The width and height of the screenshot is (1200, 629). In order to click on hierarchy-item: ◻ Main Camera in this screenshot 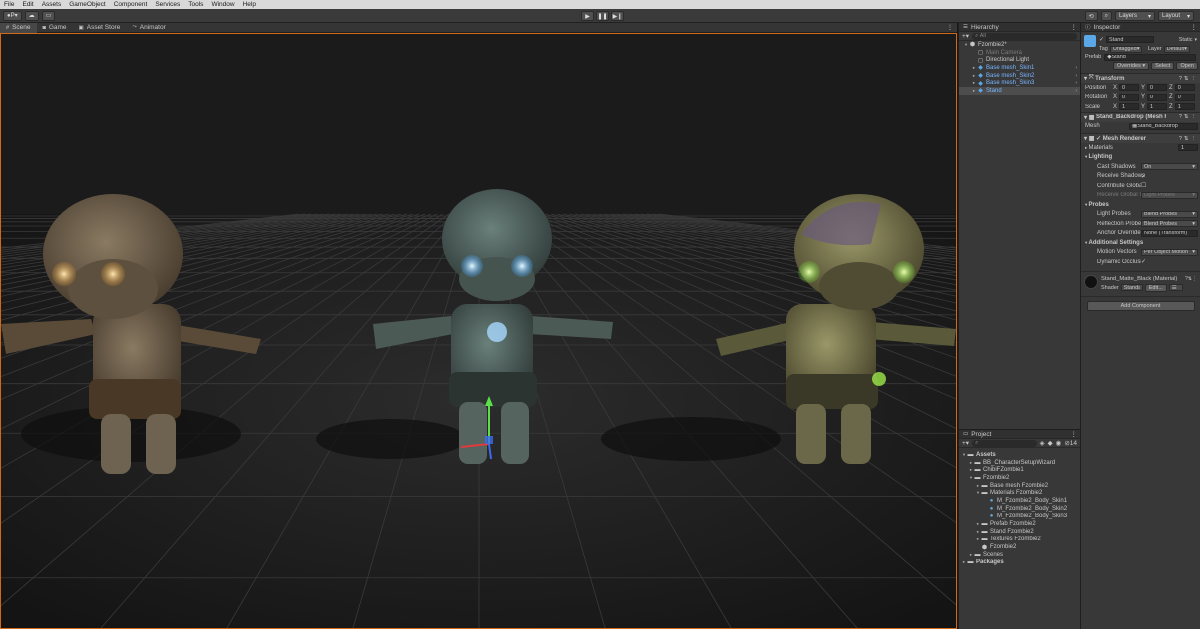, I will do `click(1019, 53)`.